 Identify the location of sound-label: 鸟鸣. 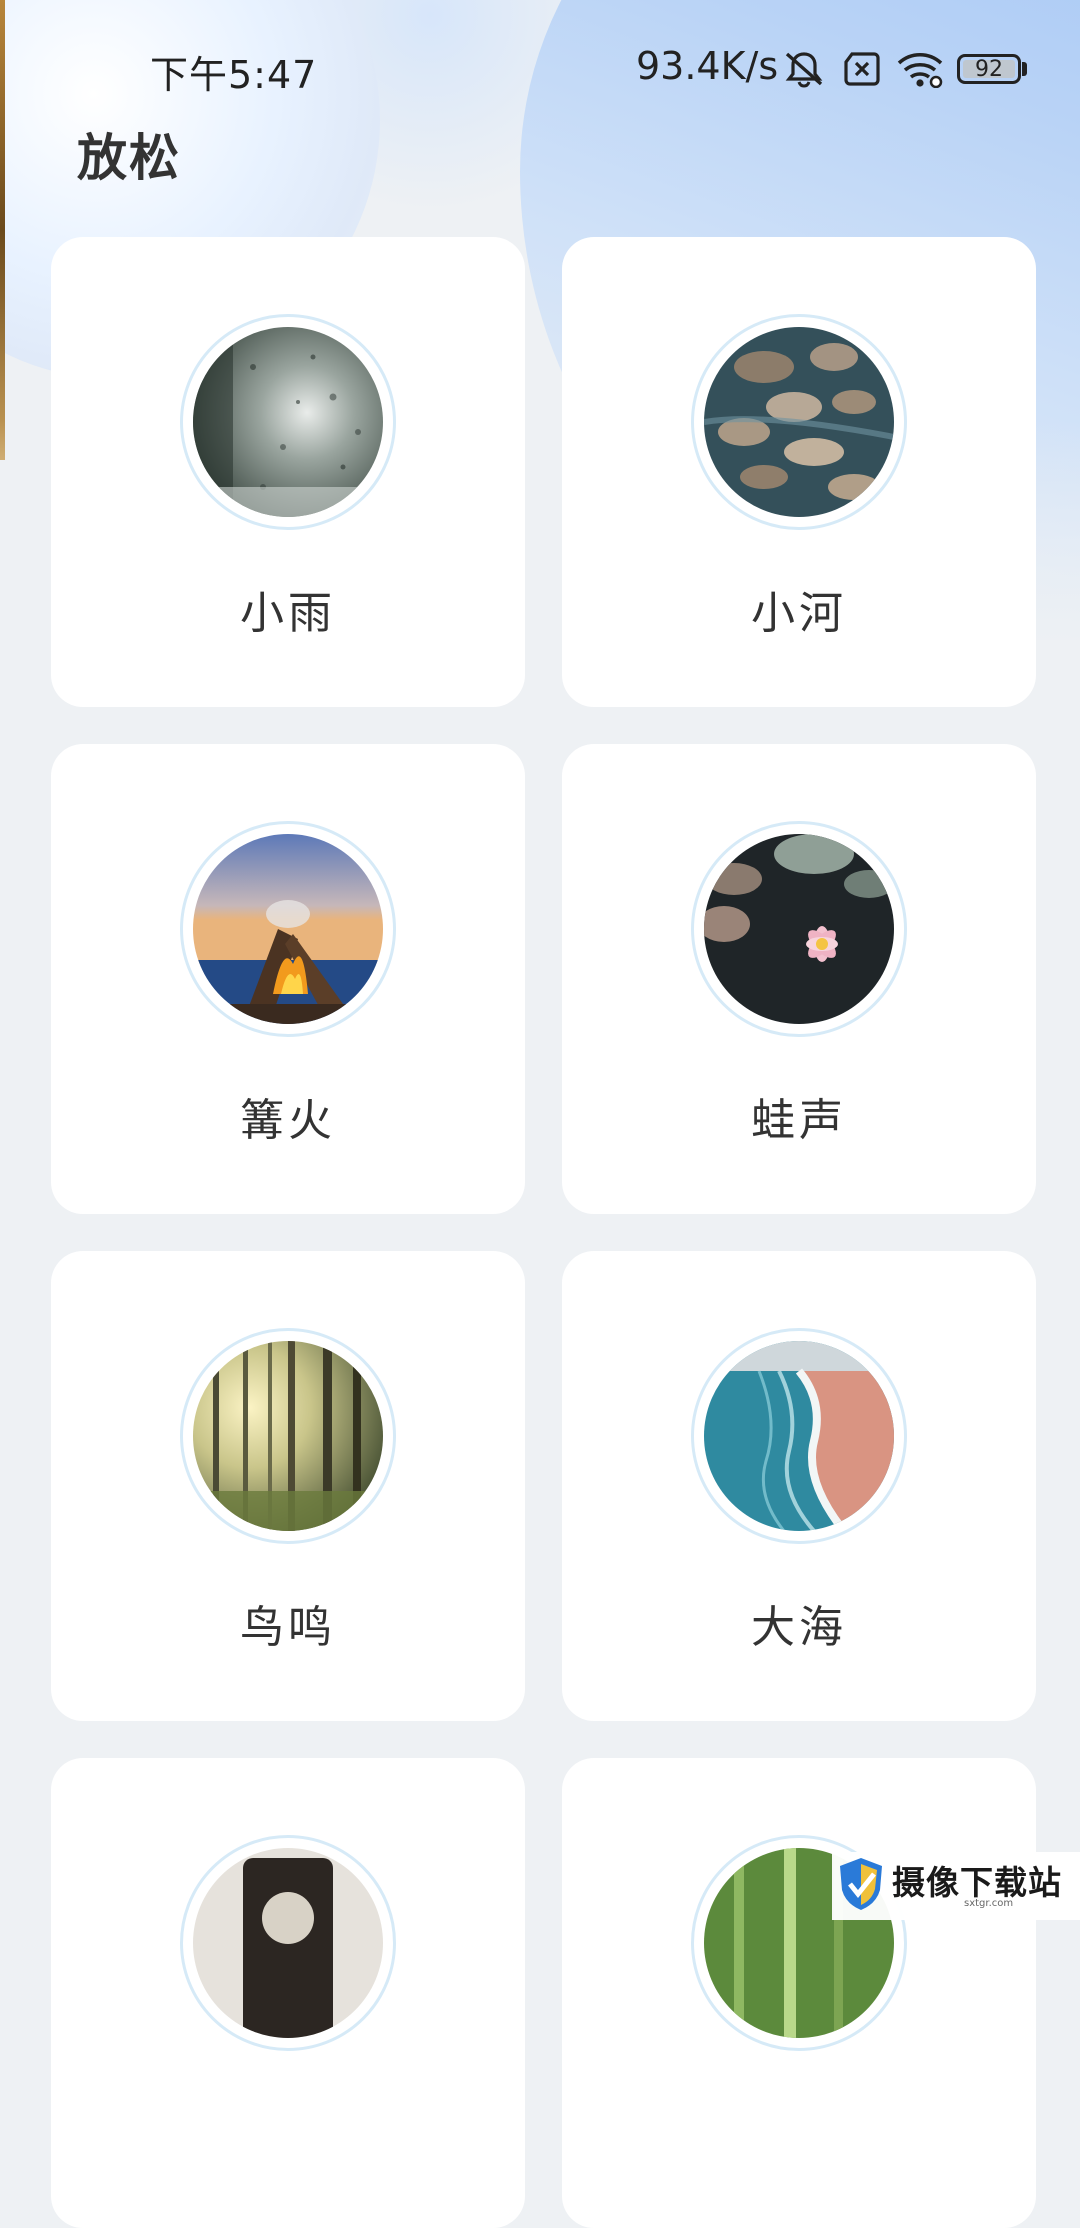
(288, 1627).